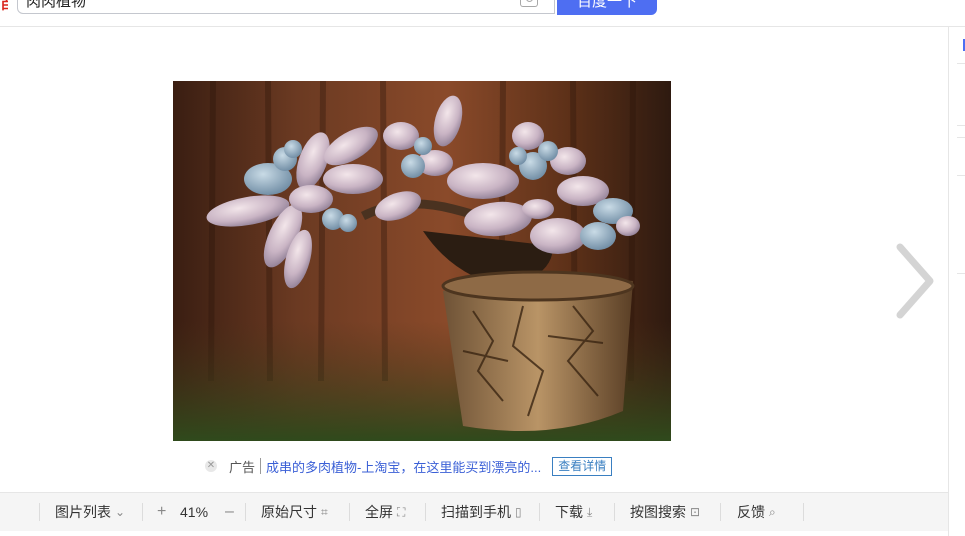 The image size is (965, 536). What do you see at coordinates (4, 6) in the screenshot?
I see `baidu-logo: 百` at bounding box center [4, 6].